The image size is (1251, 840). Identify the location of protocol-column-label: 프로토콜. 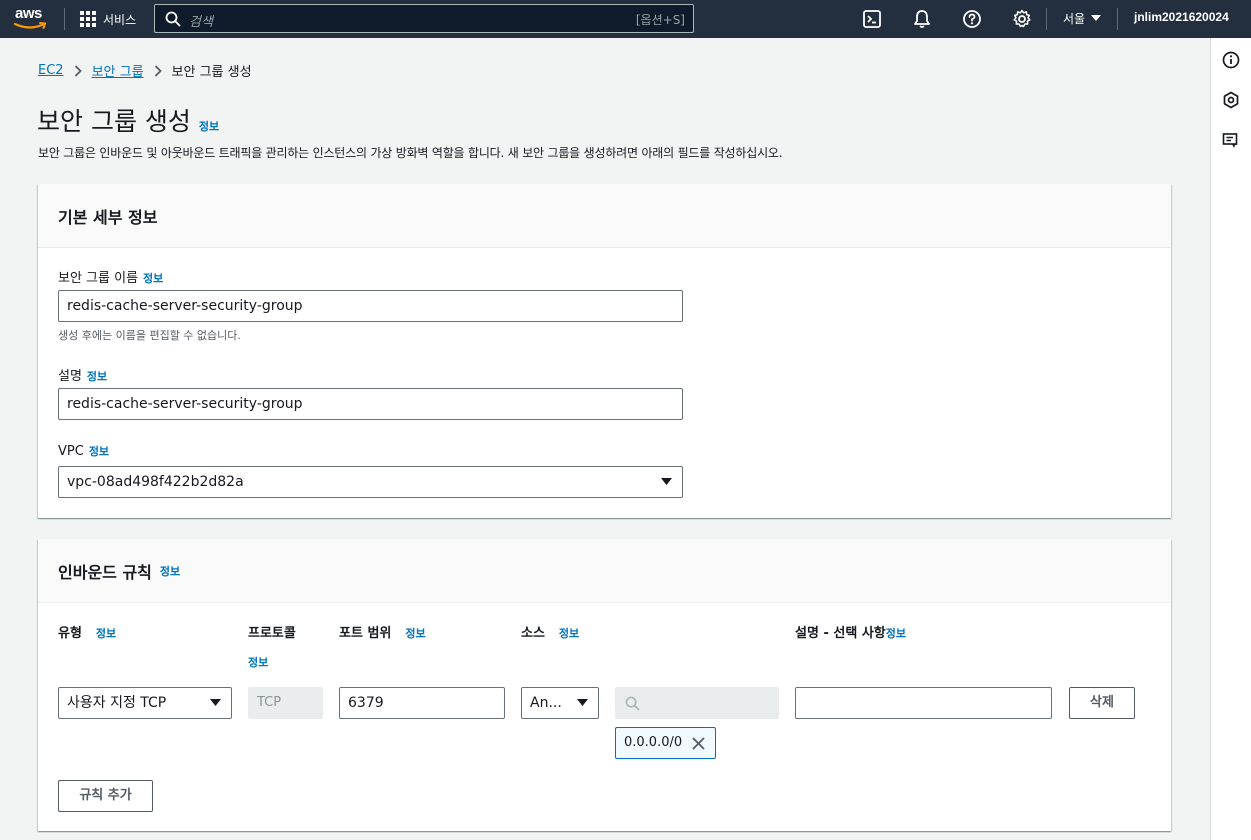
(272, 633).